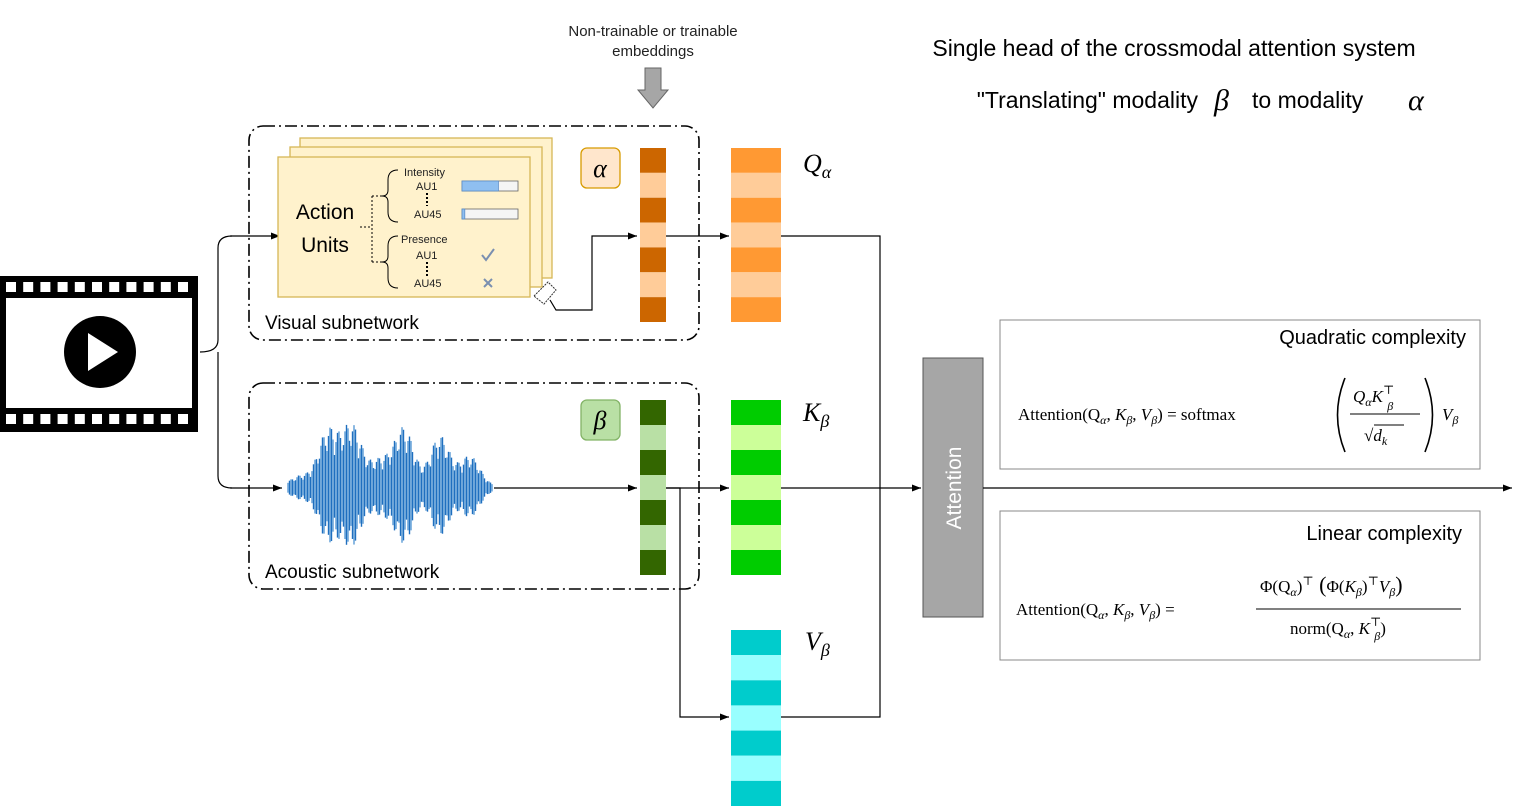  I want to click on q-to-attention-line, so click(831, 361).